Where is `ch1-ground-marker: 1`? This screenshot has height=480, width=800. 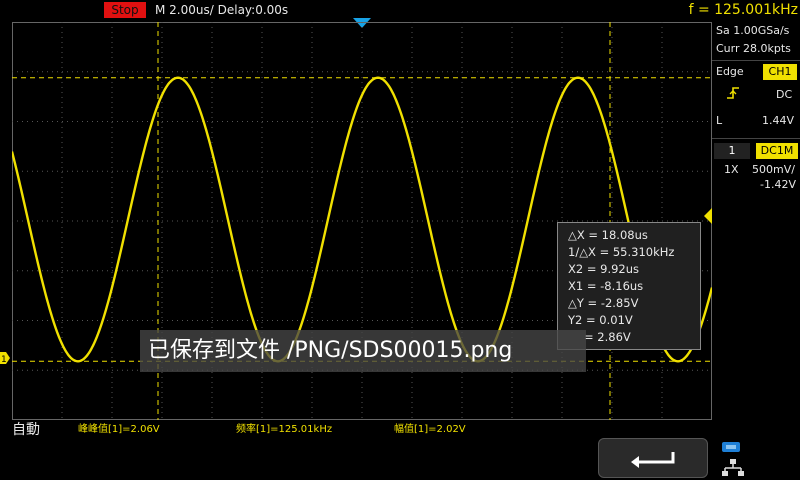
ch1-ground-marker: 1 is located at coordinates (5, 358).